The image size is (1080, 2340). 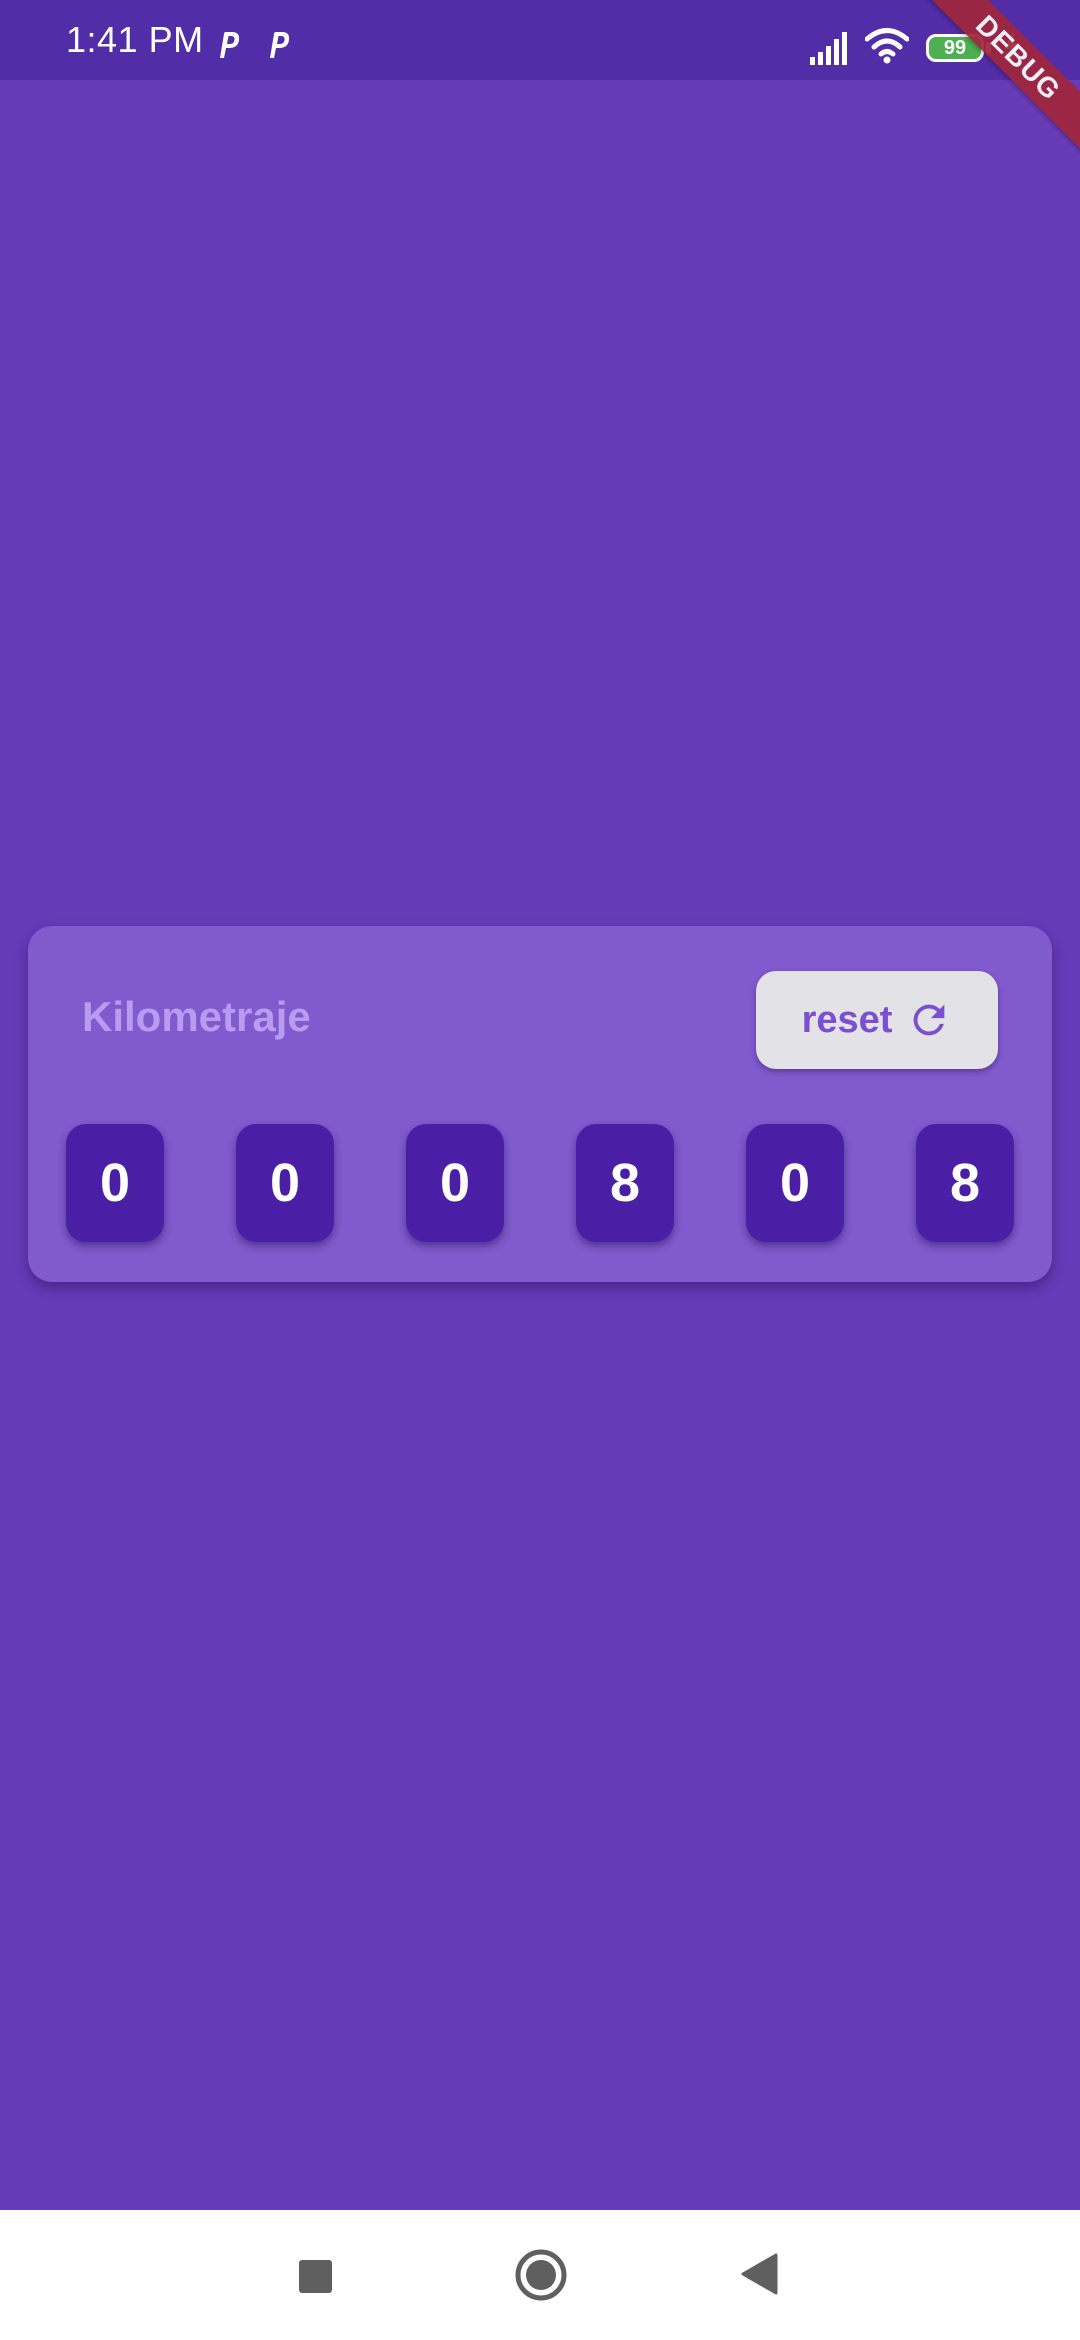 I want to click on home-icon, so click(x=541, y=2275).